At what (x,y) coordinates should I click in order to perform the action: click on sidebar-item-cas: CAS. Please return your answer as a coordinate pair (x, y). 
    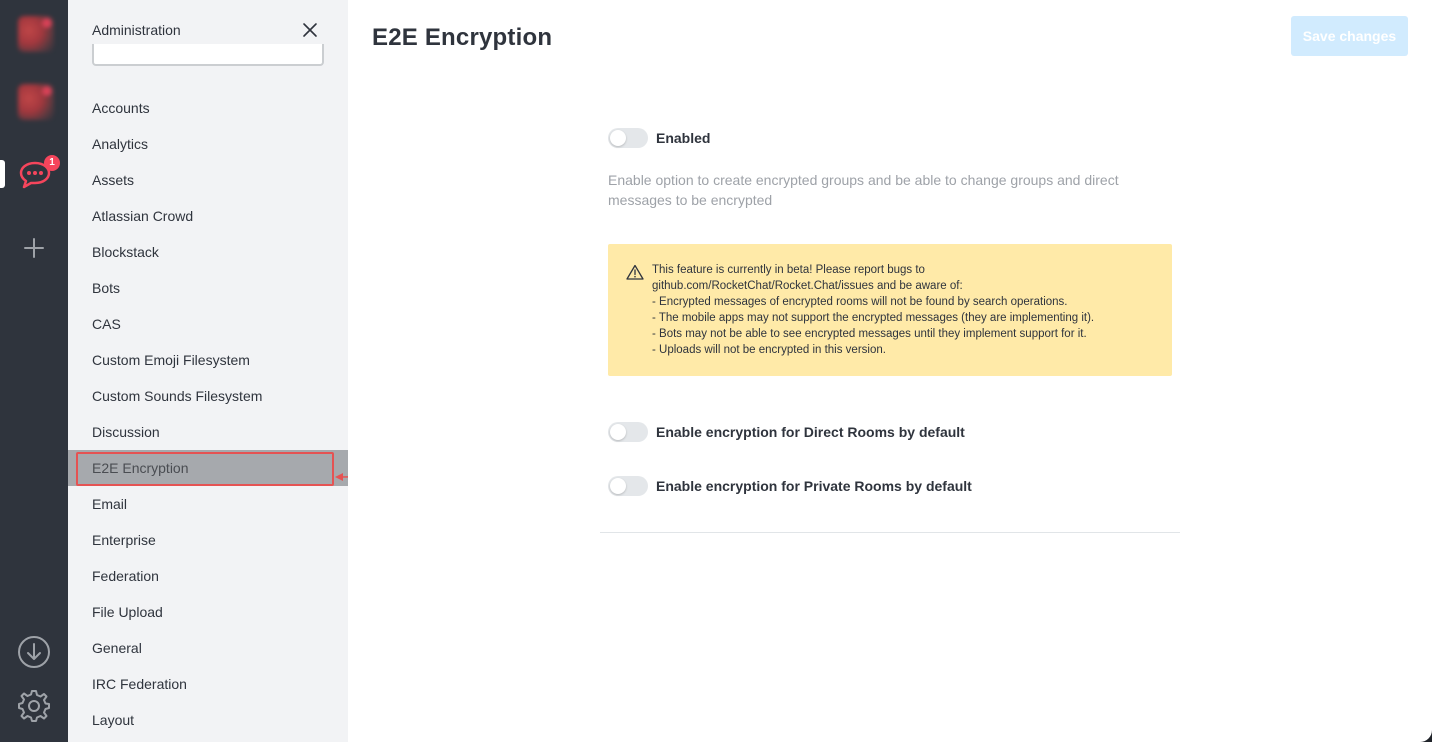
    Looking at the image, I should click on (208, 324).